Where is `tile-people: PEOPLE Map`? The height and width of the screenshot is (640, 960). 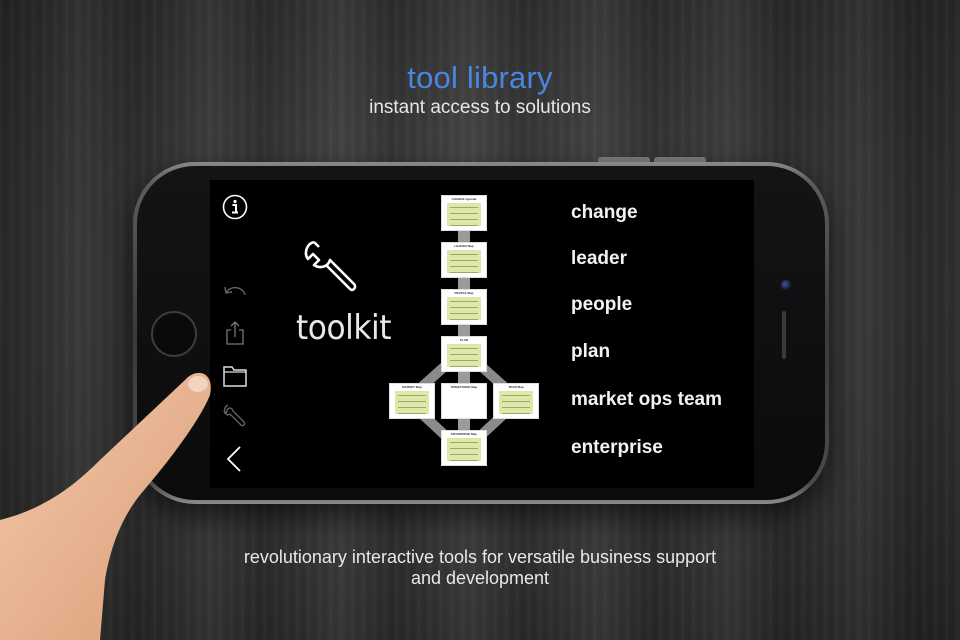
tile-people: PEOPLE Map is located at coordinates (464, 307).